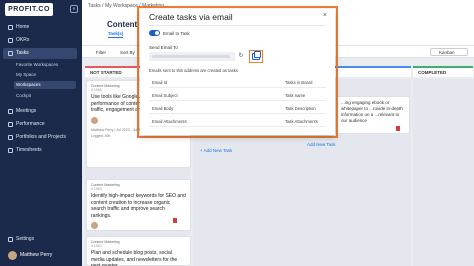  I want to click on view-select: Kanban, so click(449, 52).